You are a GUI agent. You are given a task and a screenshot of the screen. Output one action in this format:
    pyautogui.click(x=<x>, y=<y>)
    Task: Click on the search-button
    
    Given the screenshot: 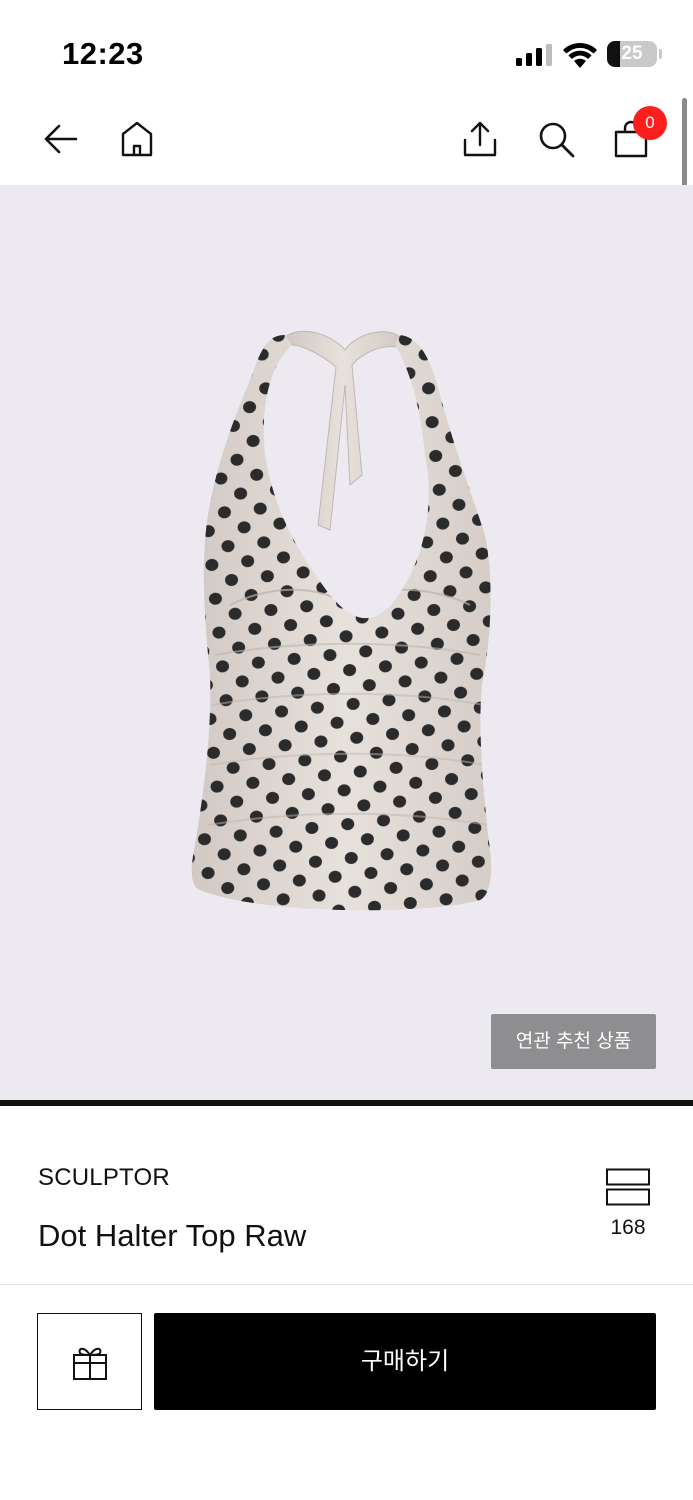 What is the action you would take?
    pyautogui.click(x=556, y=139)
    